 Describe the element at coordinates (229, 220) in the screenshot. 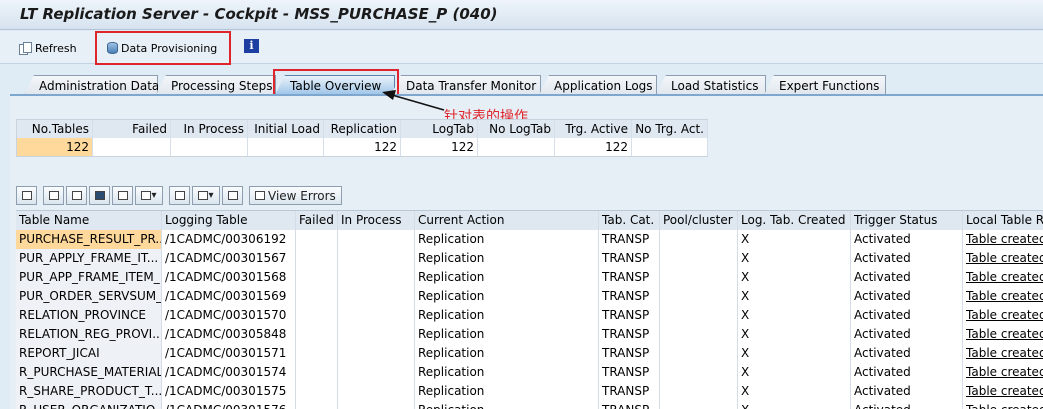

I see `grid-header-logging-table: Logging Table` at that location.